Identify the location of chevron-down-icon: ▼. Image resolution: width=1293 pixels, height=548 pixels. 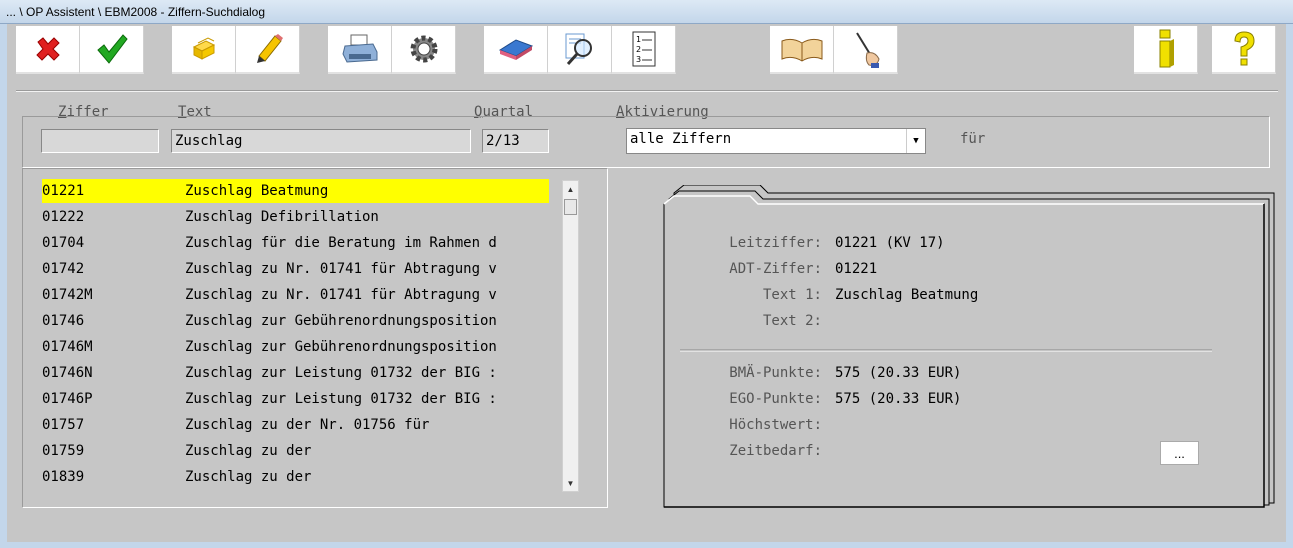
(915, 141).